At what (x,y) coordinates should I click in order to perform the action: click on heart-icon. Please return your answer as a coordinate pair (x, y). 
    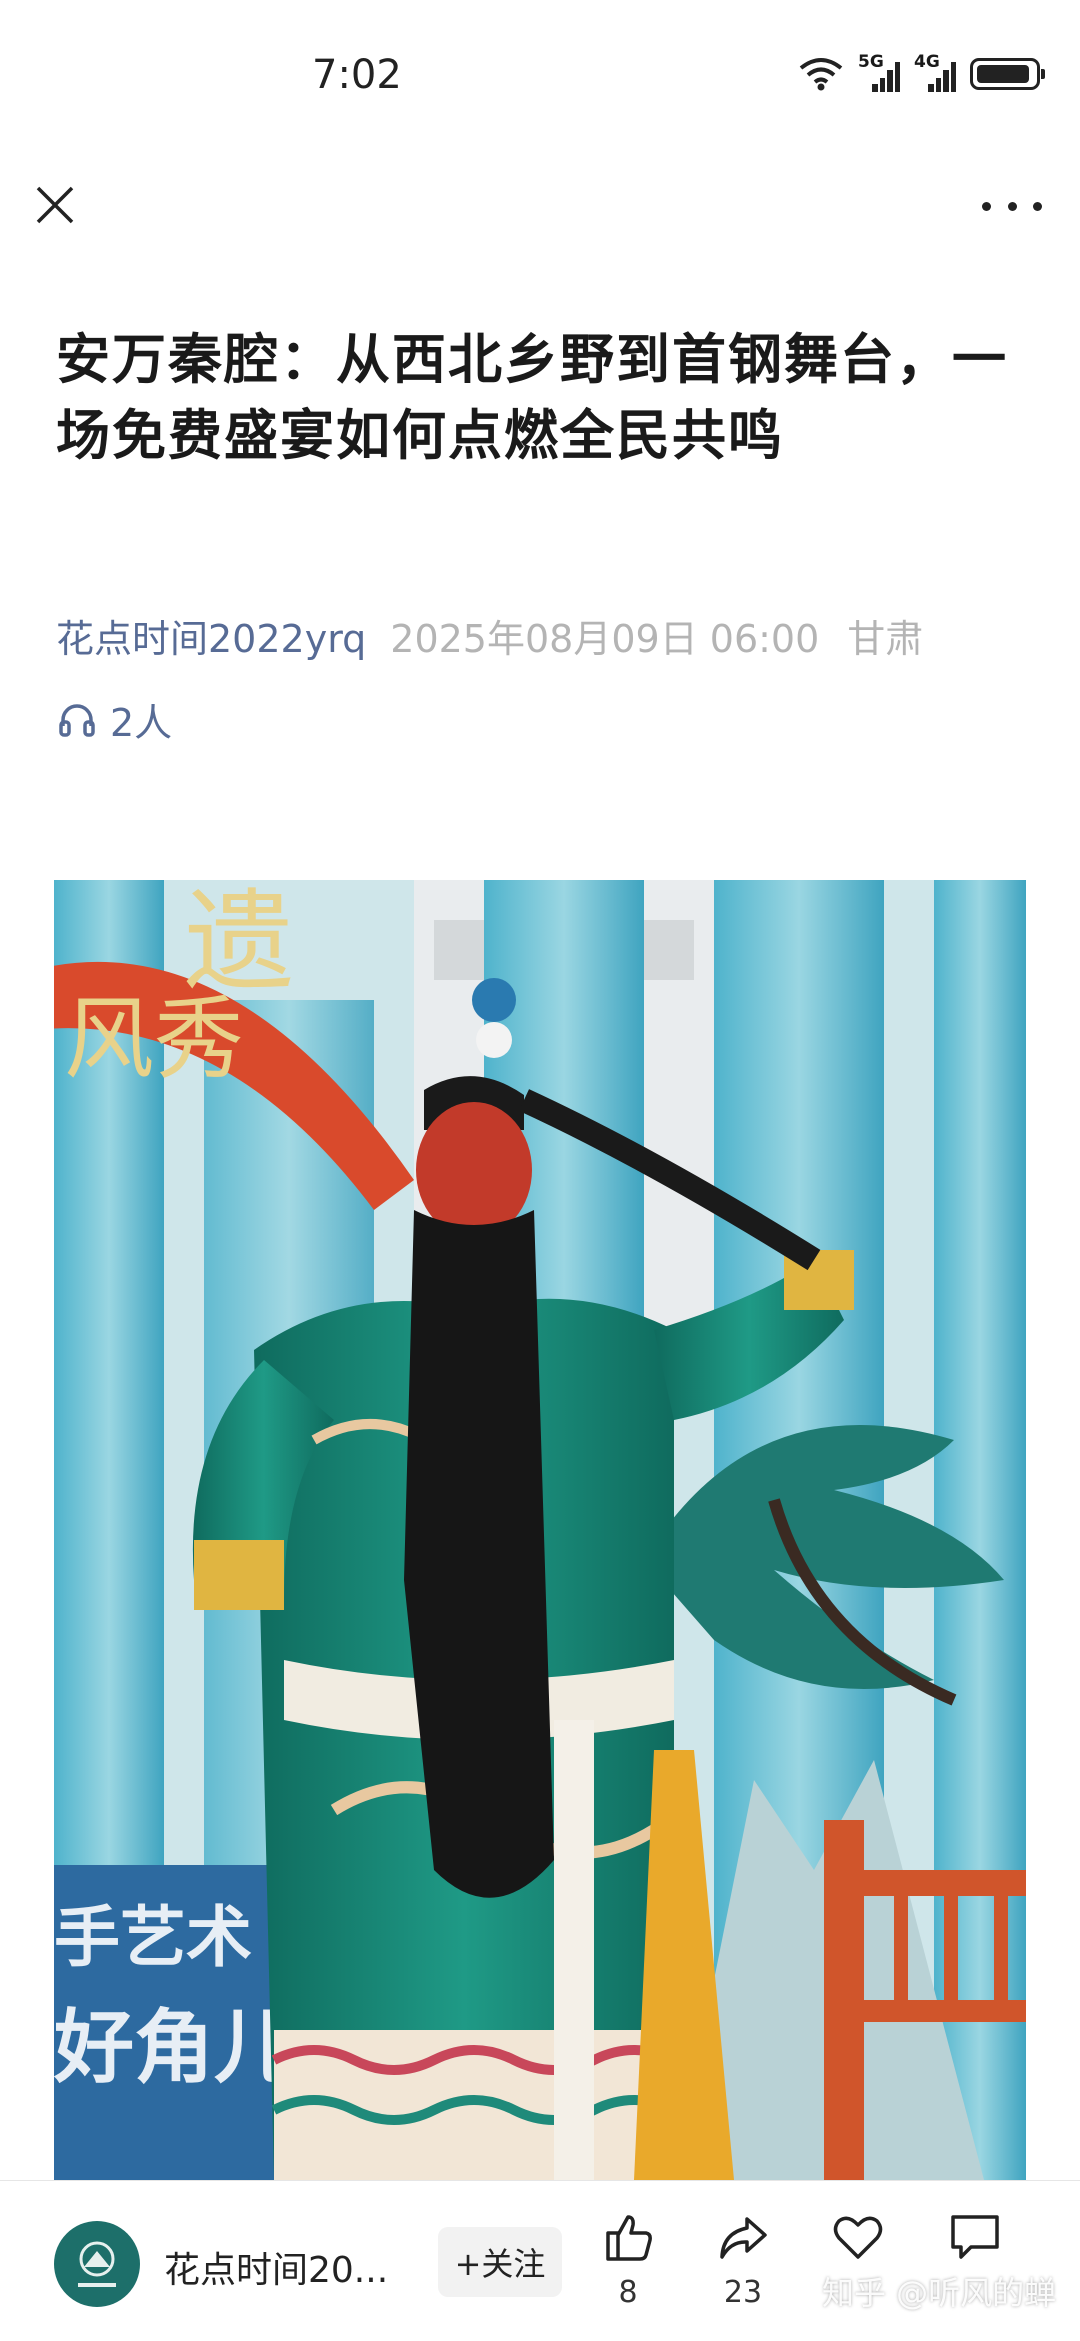
    Looking at the image, I should click on (858, 2237).